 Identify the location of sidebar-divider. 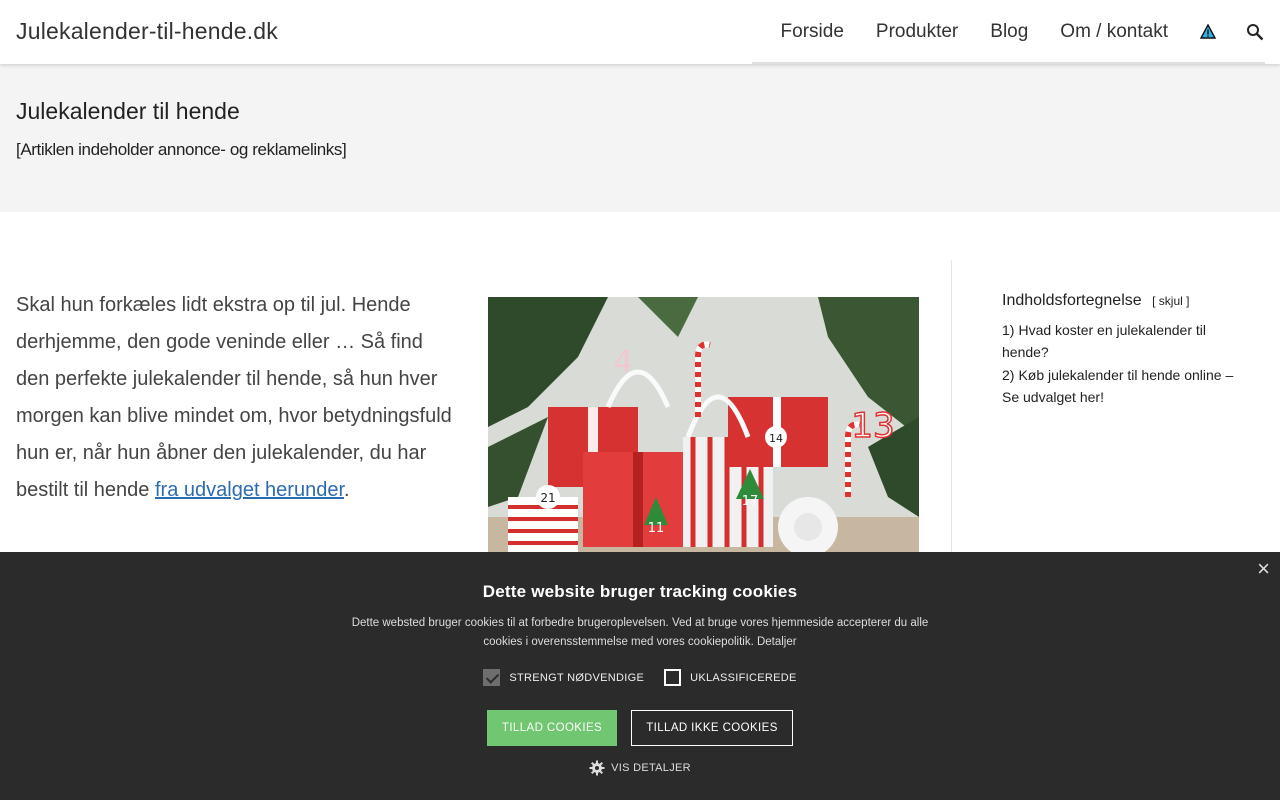
(951, 410).